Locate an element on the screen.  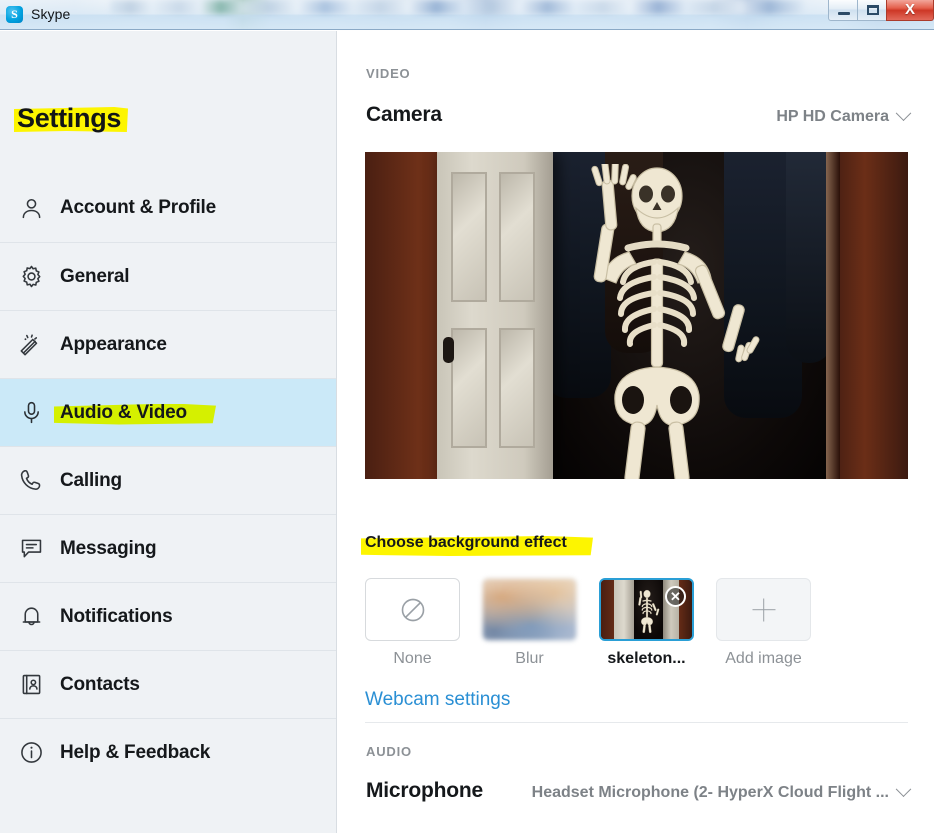
sidebar-label-wrap: Calling is located at coordinates (91, 481).